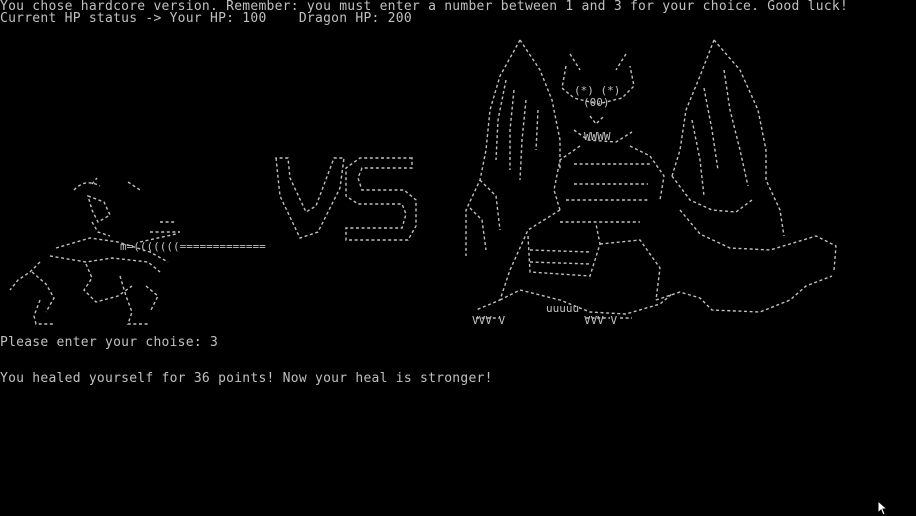 Image resolution: width=916 pixels, height=516 pixels. Describe the element at coordinates (597, 136) in the screenshot. I see `dragon-teeth-text: WWWW` at that location.